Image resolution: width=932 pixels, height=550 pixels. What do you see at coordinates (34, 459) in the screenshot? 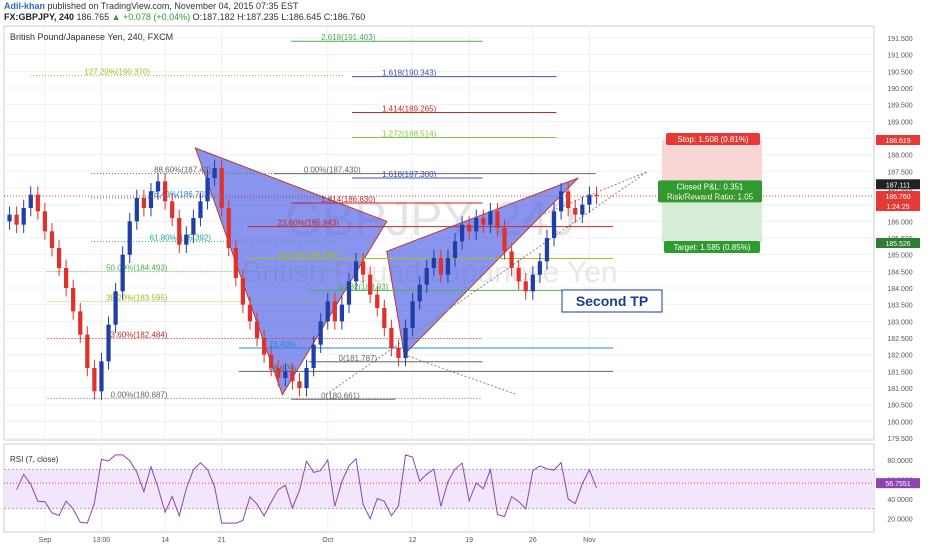
I see `rsi-label: RSI (7, close)` at bounding box center [34, 459].